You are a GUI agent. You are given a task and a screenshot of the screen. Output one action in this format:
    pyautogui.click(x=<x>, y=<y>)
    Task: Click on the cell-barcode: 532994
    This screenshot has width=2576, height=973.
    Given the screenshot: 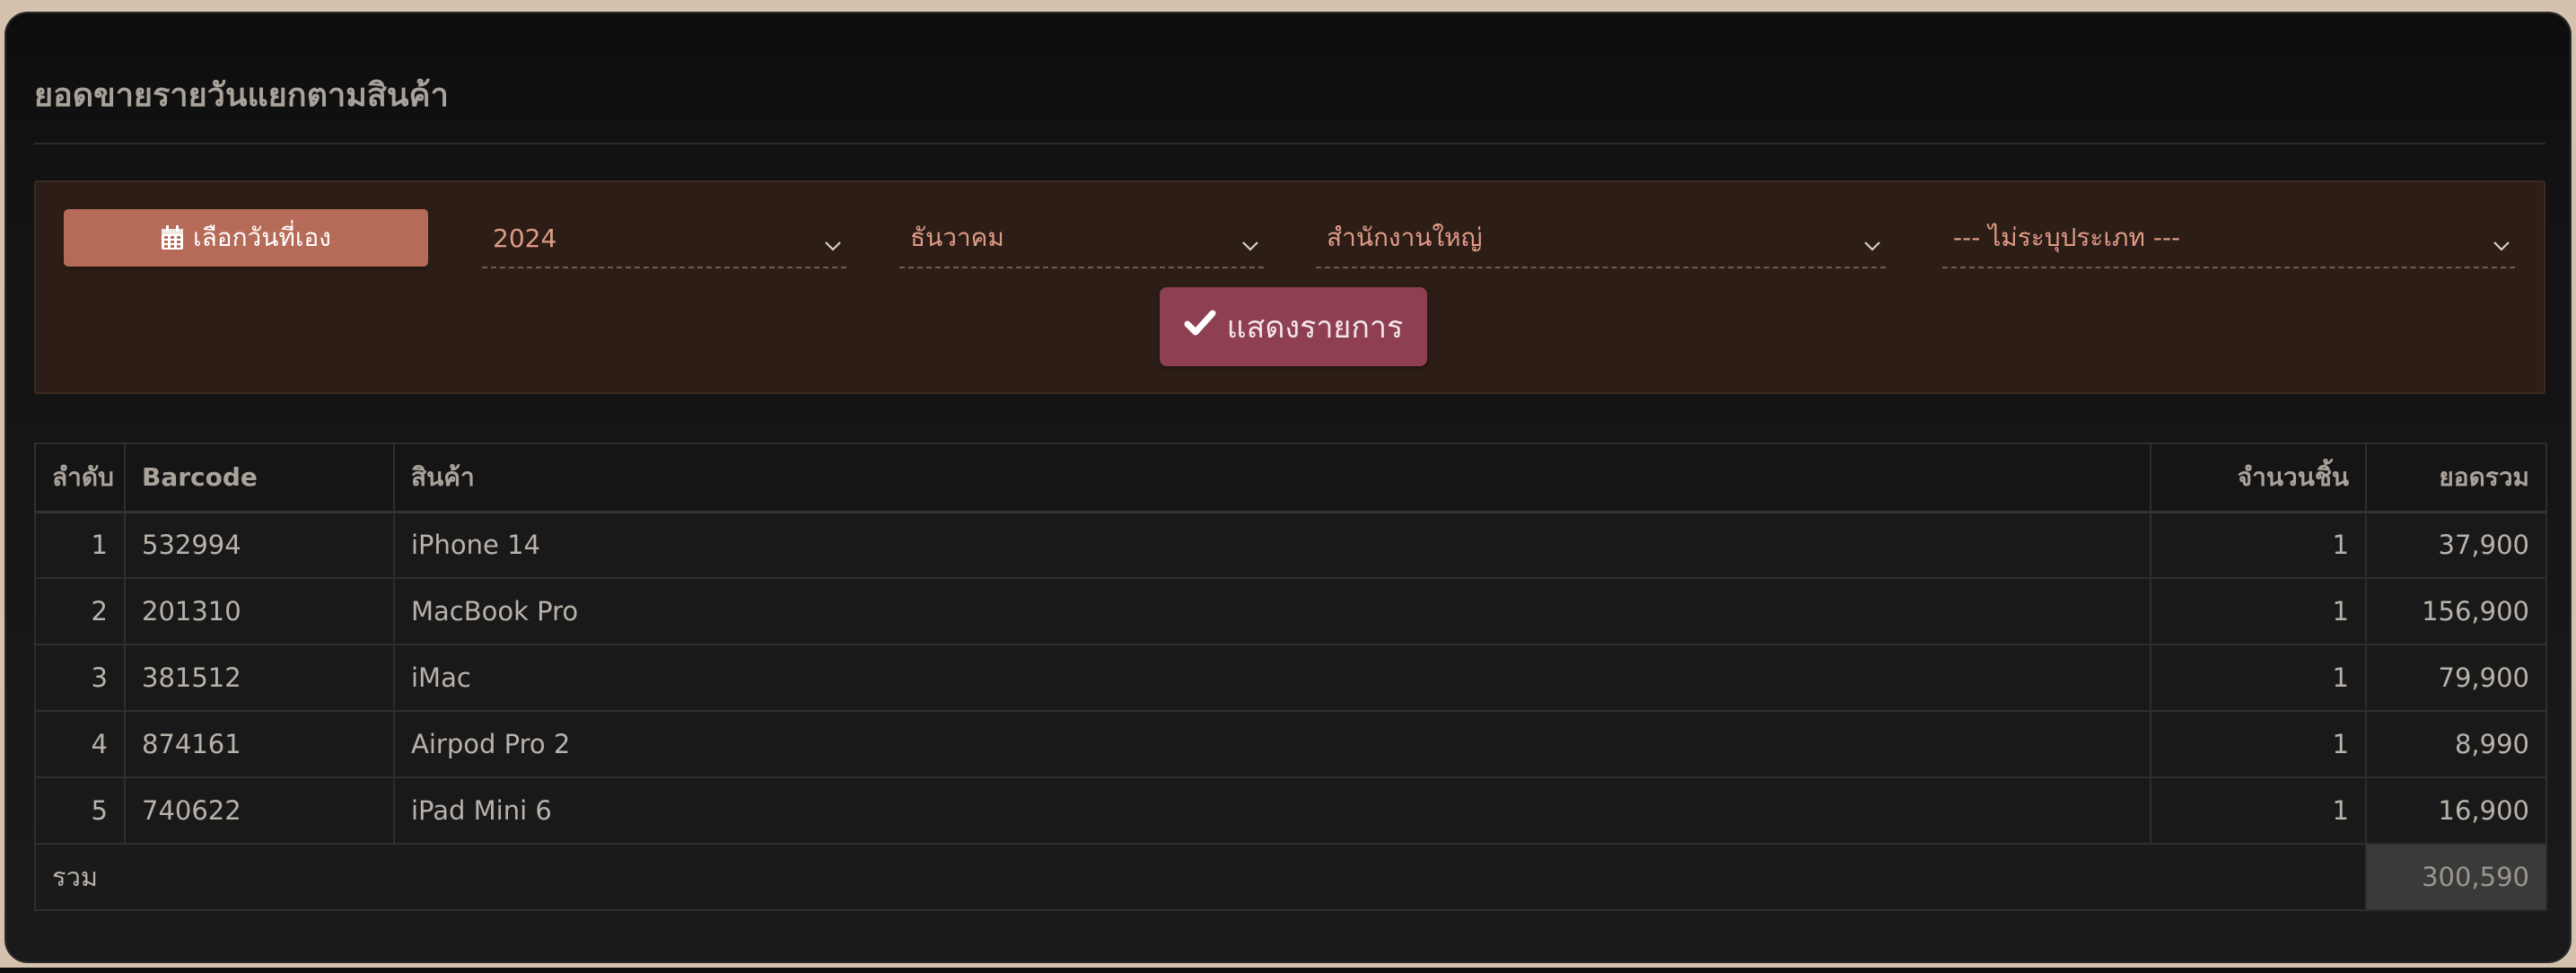 What is the action you would take?
    pyautogui.click(x=259, y=545)
    